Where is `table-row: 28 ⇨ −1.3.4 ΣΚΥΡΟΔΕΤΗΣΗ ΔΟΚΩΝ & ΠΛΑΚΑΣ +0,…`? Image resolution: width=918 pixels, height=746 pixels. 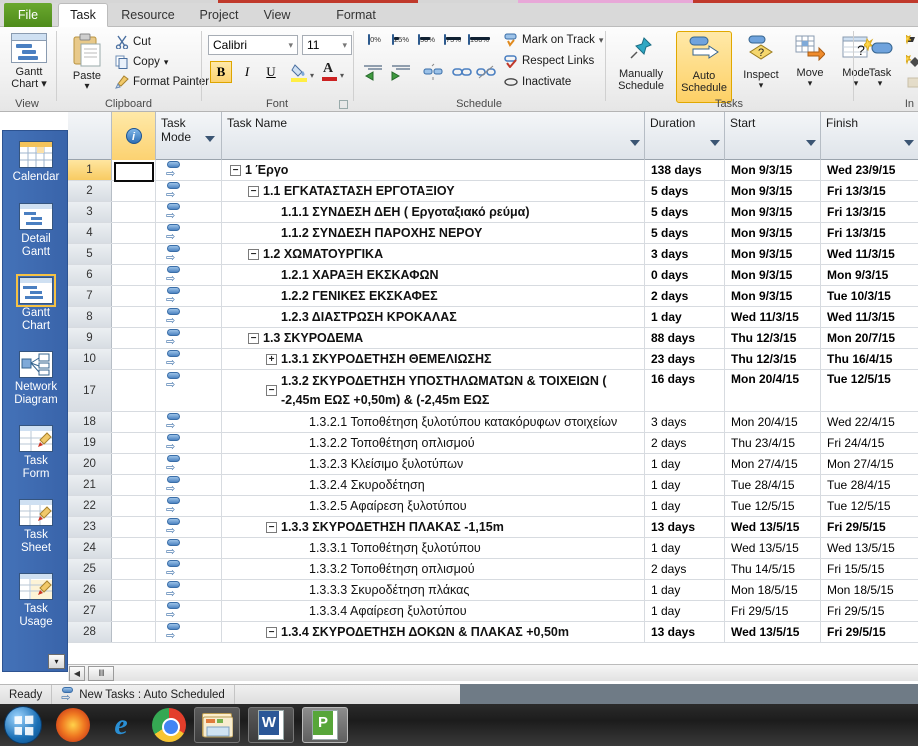 table-row: 28 ⇨ −1.3.4 ΣΚΥΡΟΔΕΤΗΣΗ ΔΟΚΩΝ & ΠΛΑΚΑΣ +0,… is located at coordinates (493, 632).